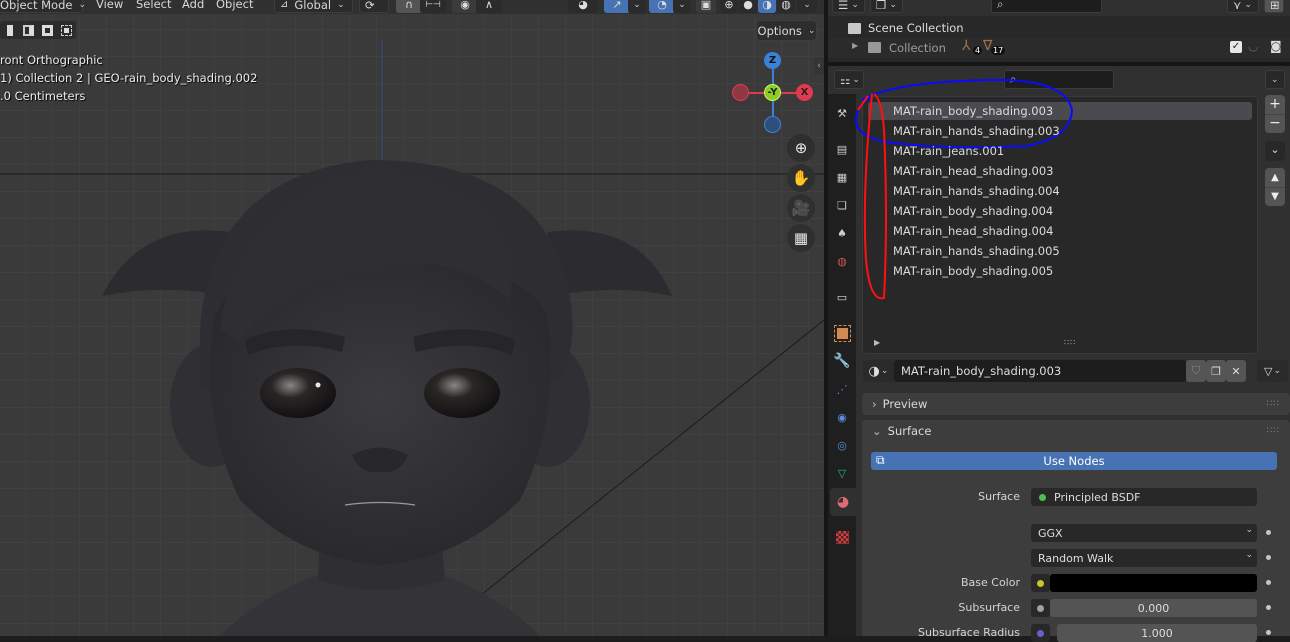 This screenshot has height=642, width=1290. What do you see at coordinates (801, 148) in the screenshot?
I see `zoom-button: ⊕` at bounding box center [801, 148].